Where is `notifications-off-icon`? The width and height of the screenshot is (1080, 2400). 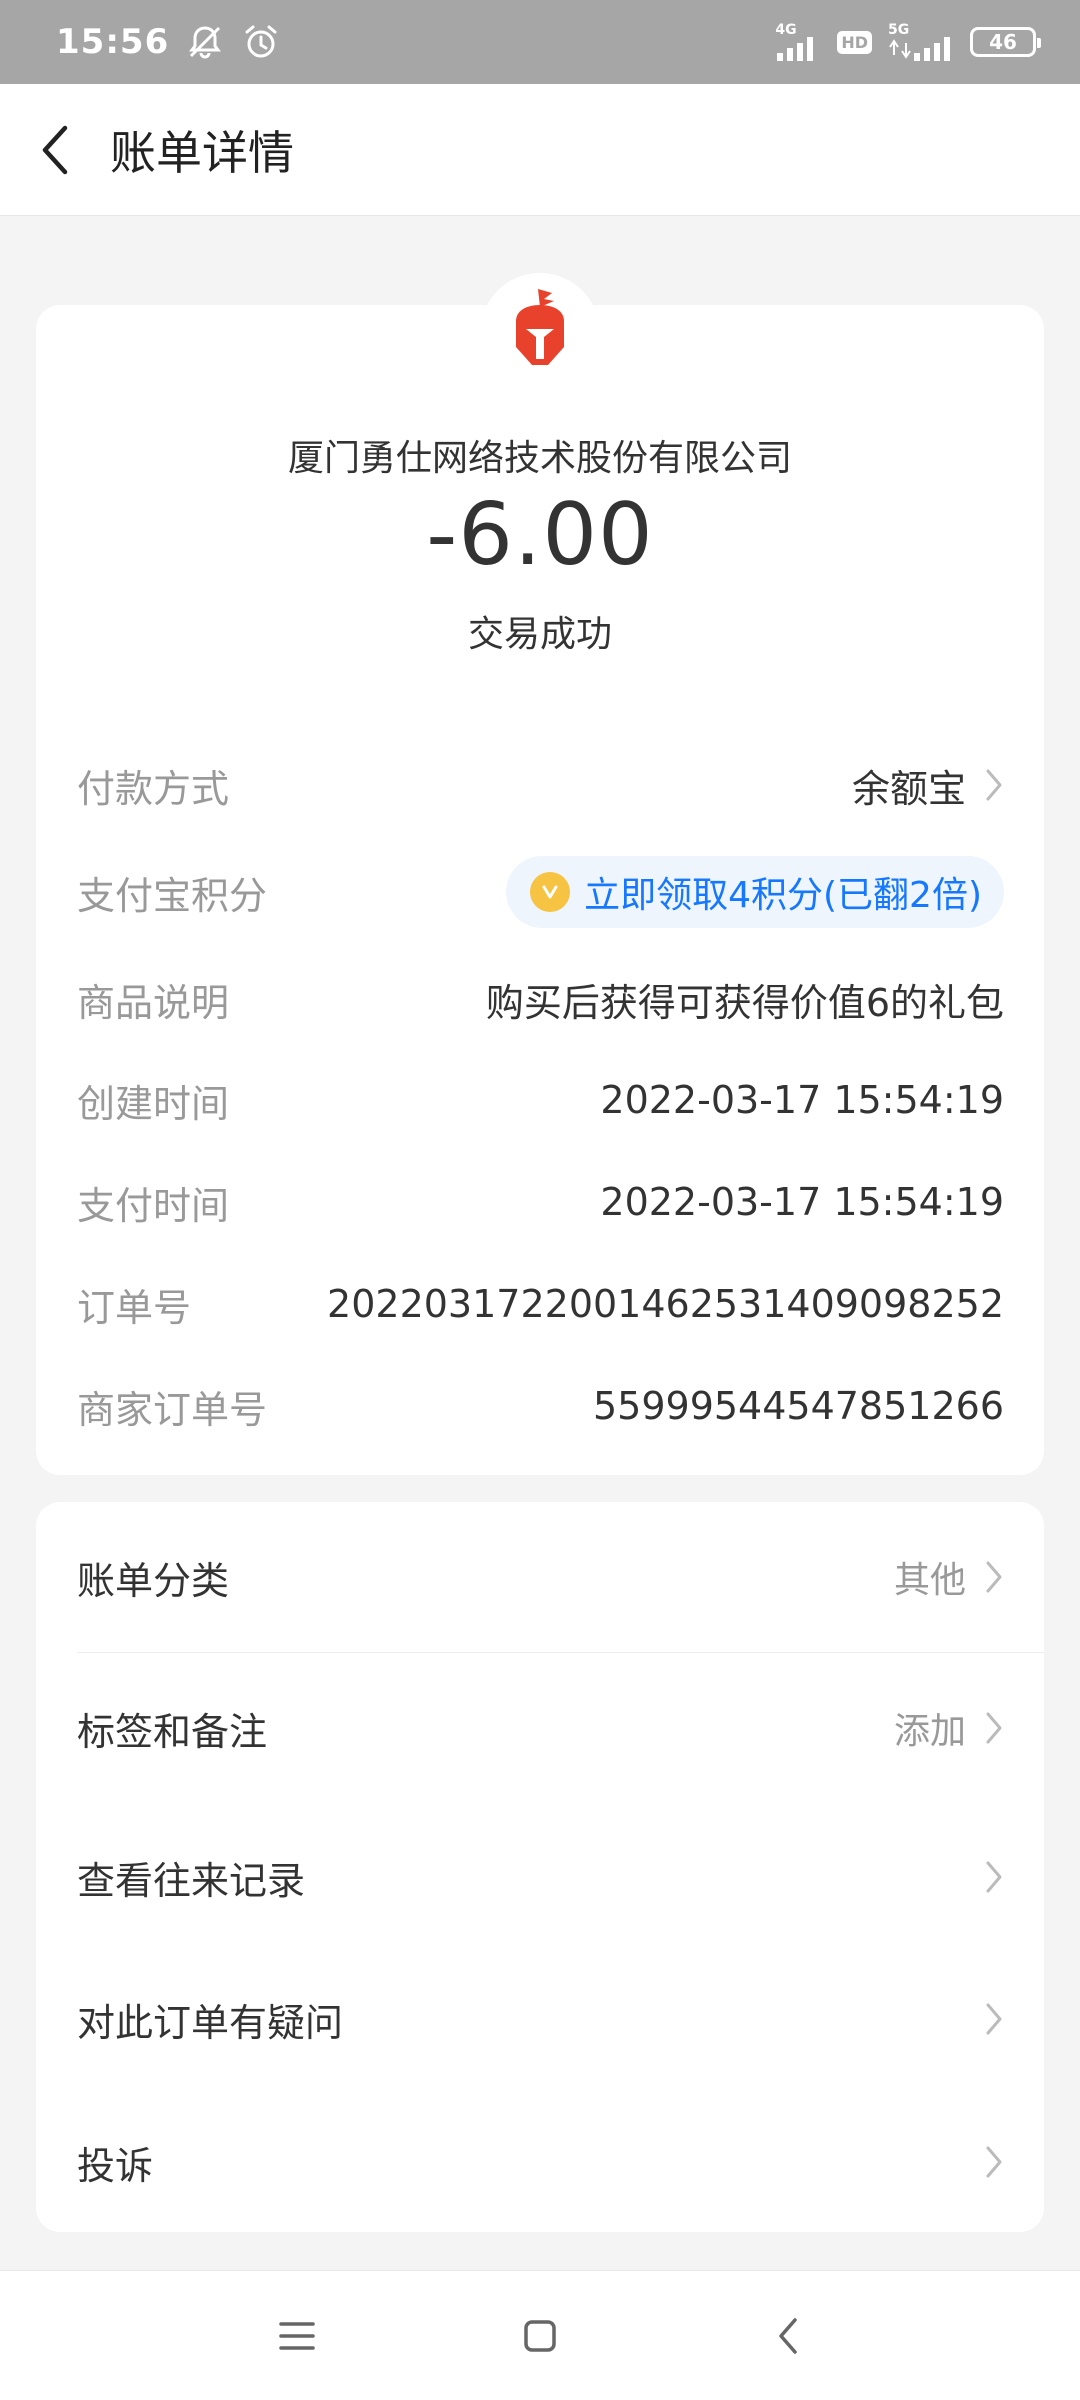 notifications-off-icon is located at coordinates (205, 42).